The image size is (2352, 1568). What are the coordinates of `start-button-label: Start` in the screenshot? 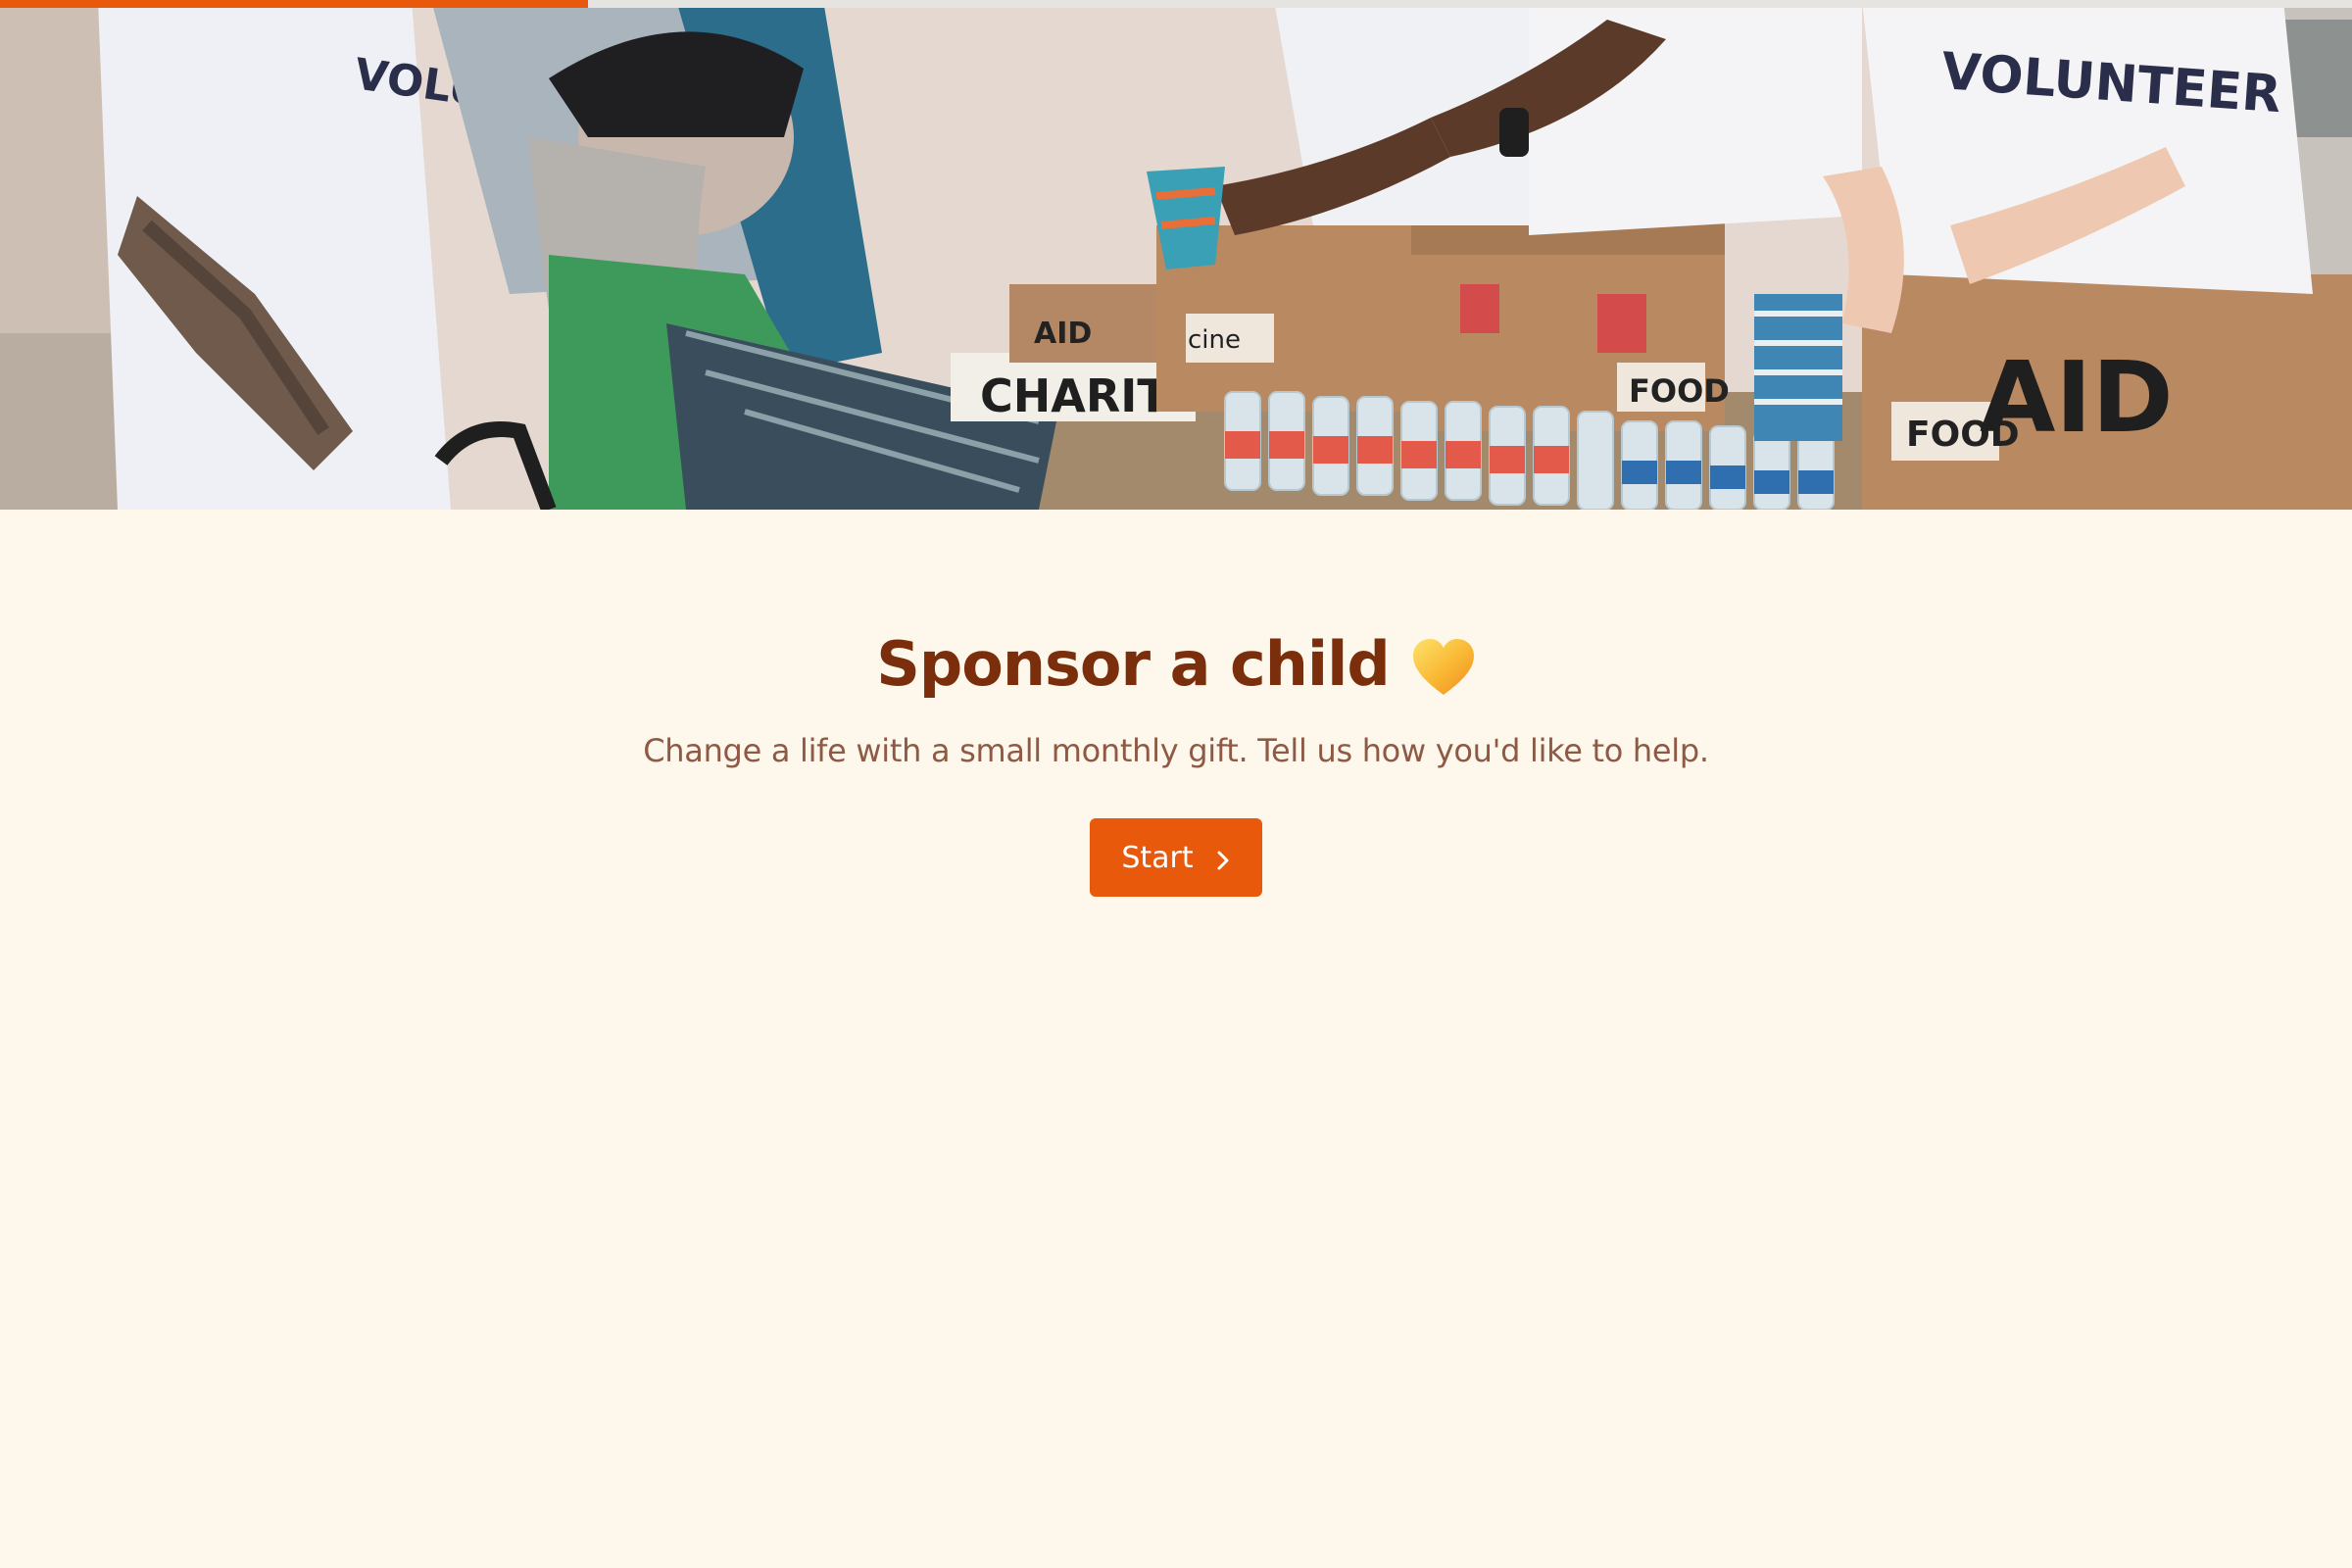 It's located at (1157, 857).